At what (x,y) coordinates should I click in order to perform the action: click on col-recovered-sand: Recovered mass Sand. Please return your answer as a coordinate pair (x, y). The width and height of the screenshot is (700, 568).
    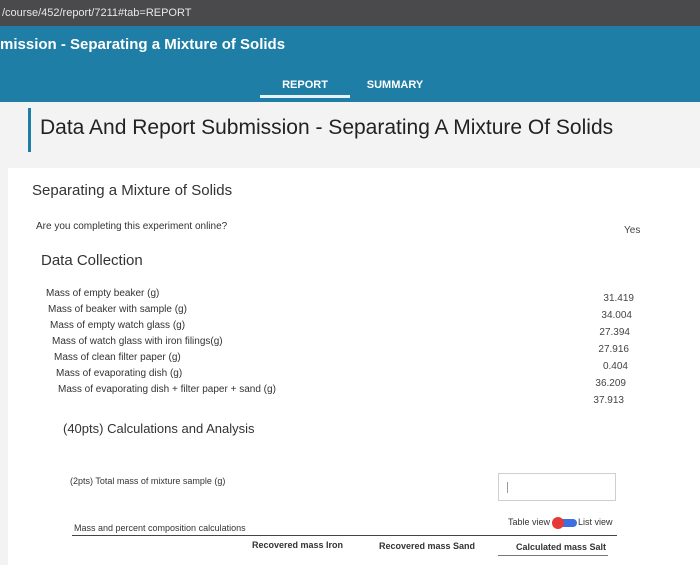
    Looking at the image, I should click on (427, 546).